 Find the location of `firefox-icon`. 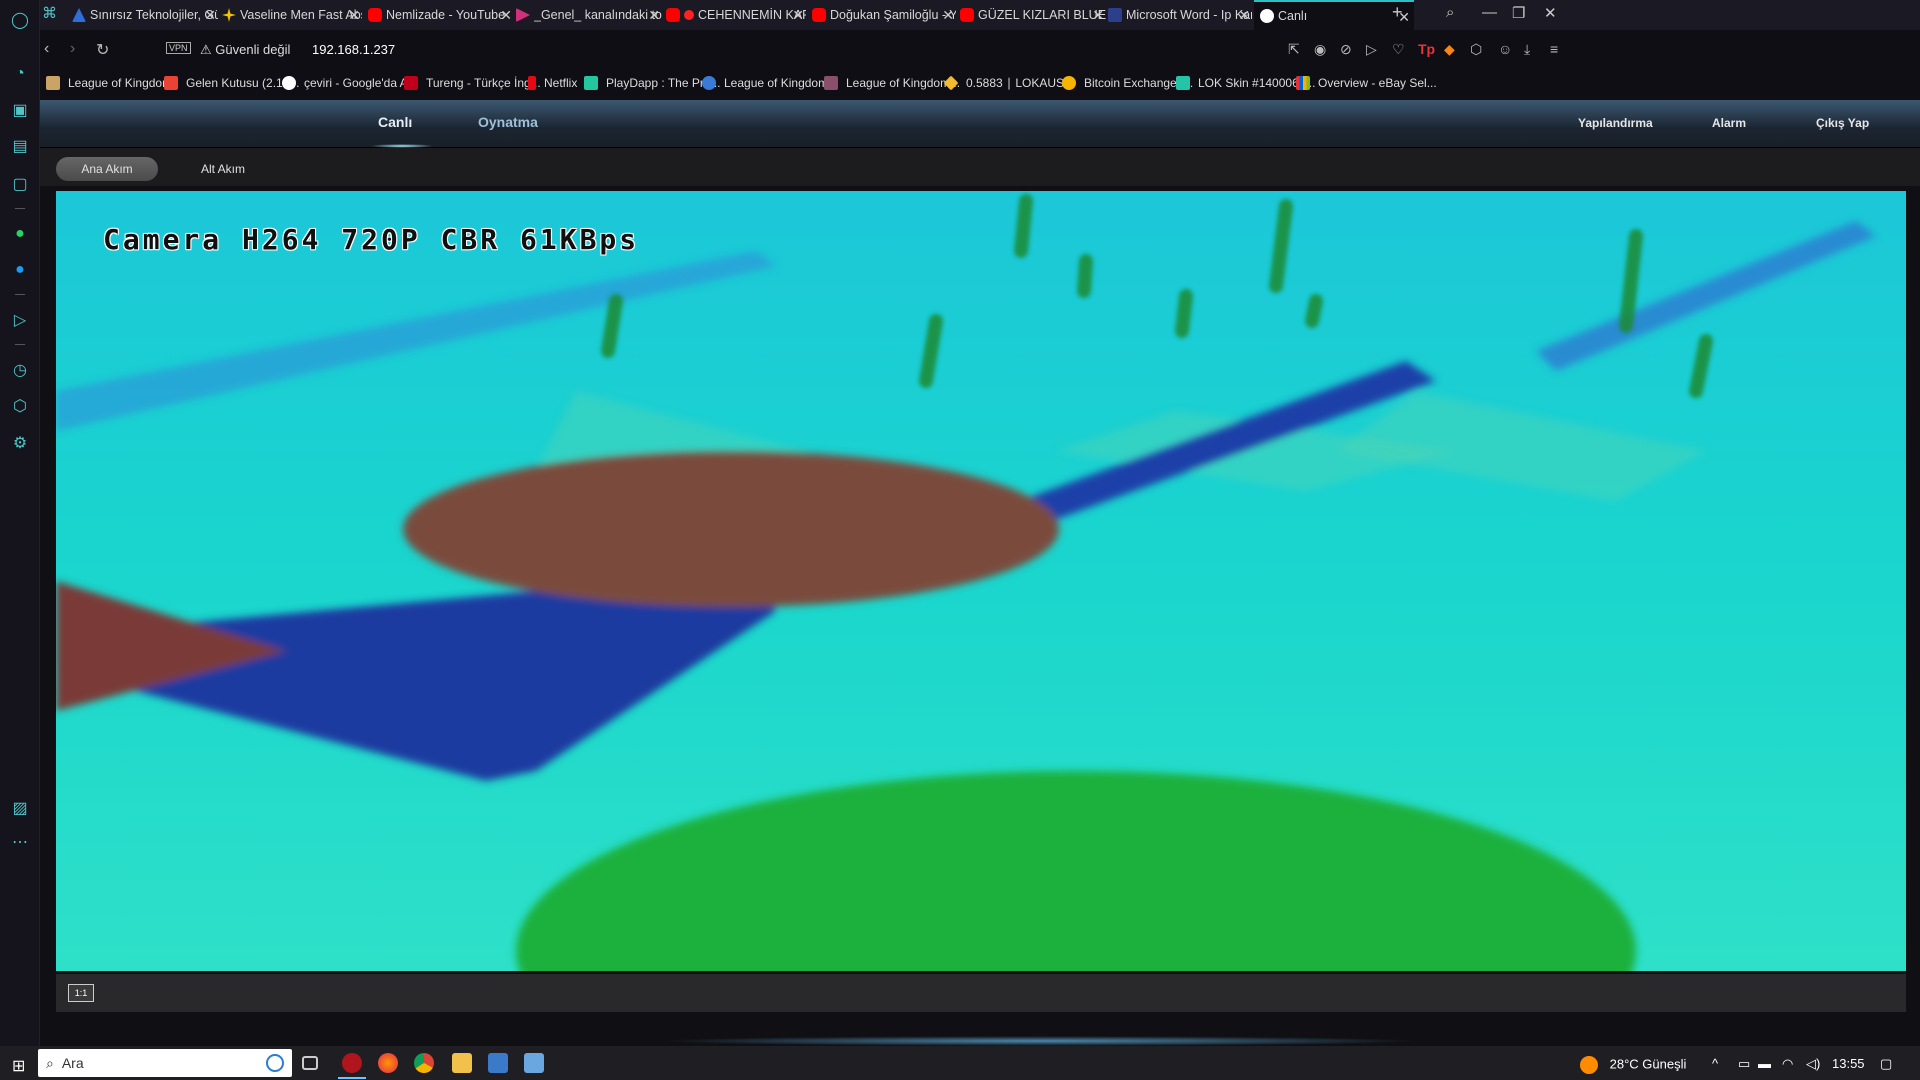

firefox-icon is located at coordinates (388, 1063).